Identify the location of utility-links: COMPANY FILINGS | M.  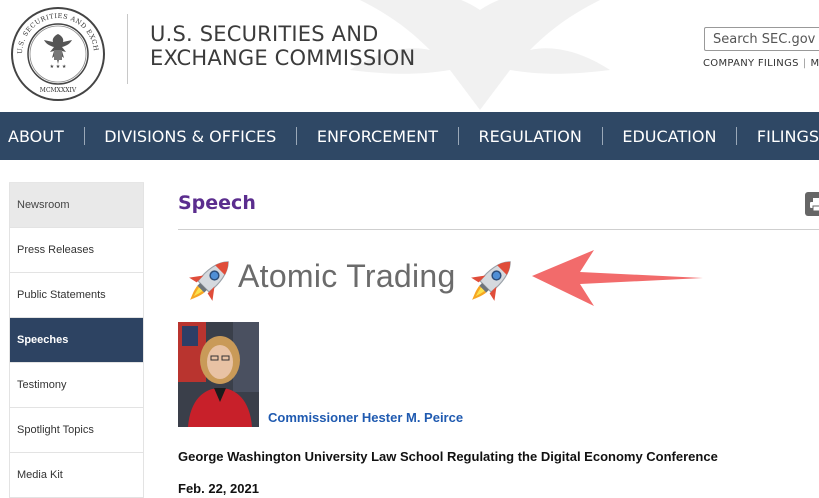
(761, 63).